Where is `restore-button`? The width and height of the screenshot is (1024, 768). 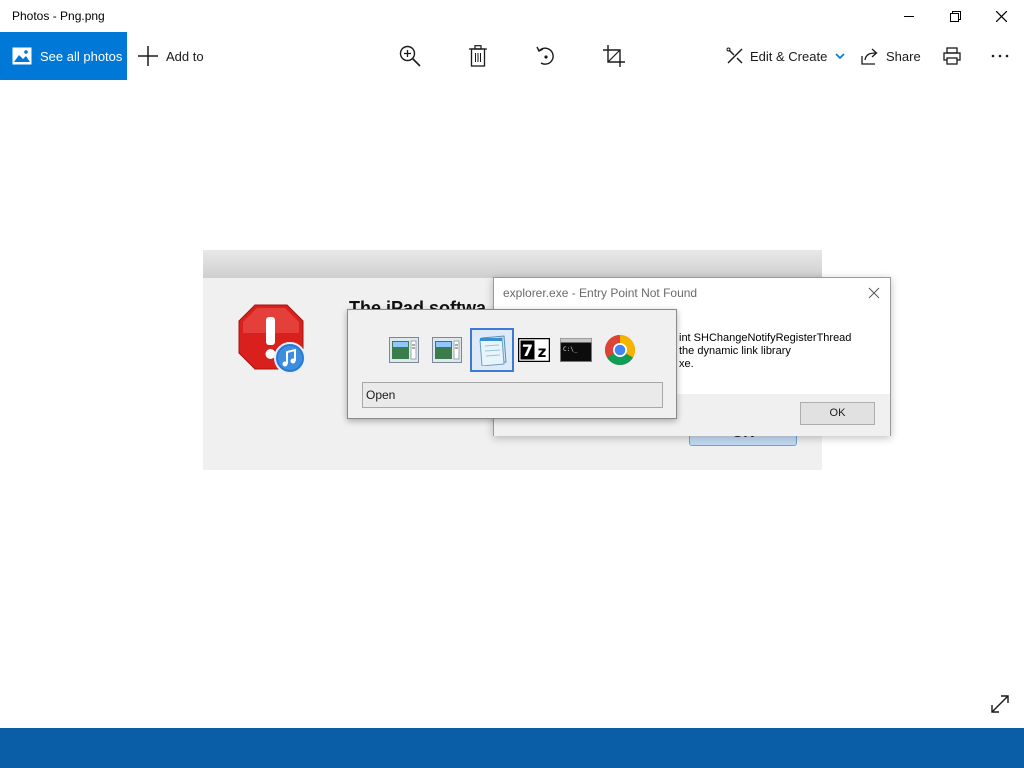 restore-button is located at coordinates (955, 16).